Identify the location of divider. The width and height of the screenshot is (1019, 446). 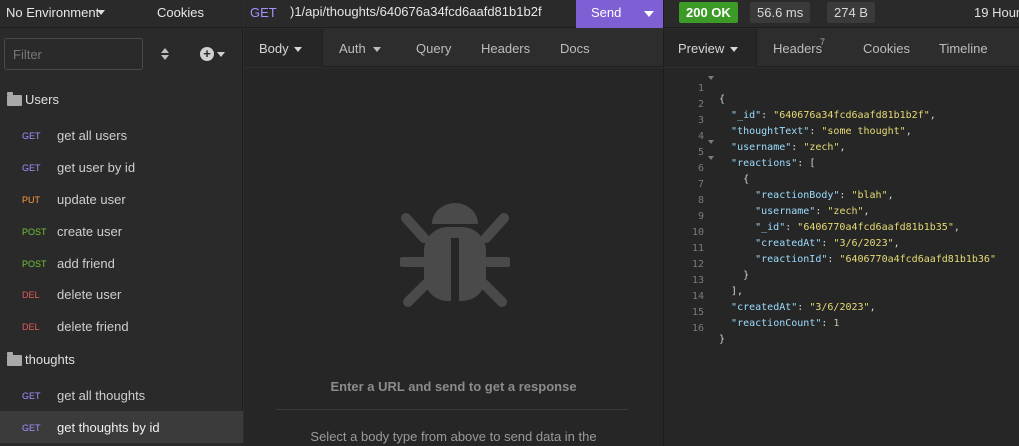
(452, 409).